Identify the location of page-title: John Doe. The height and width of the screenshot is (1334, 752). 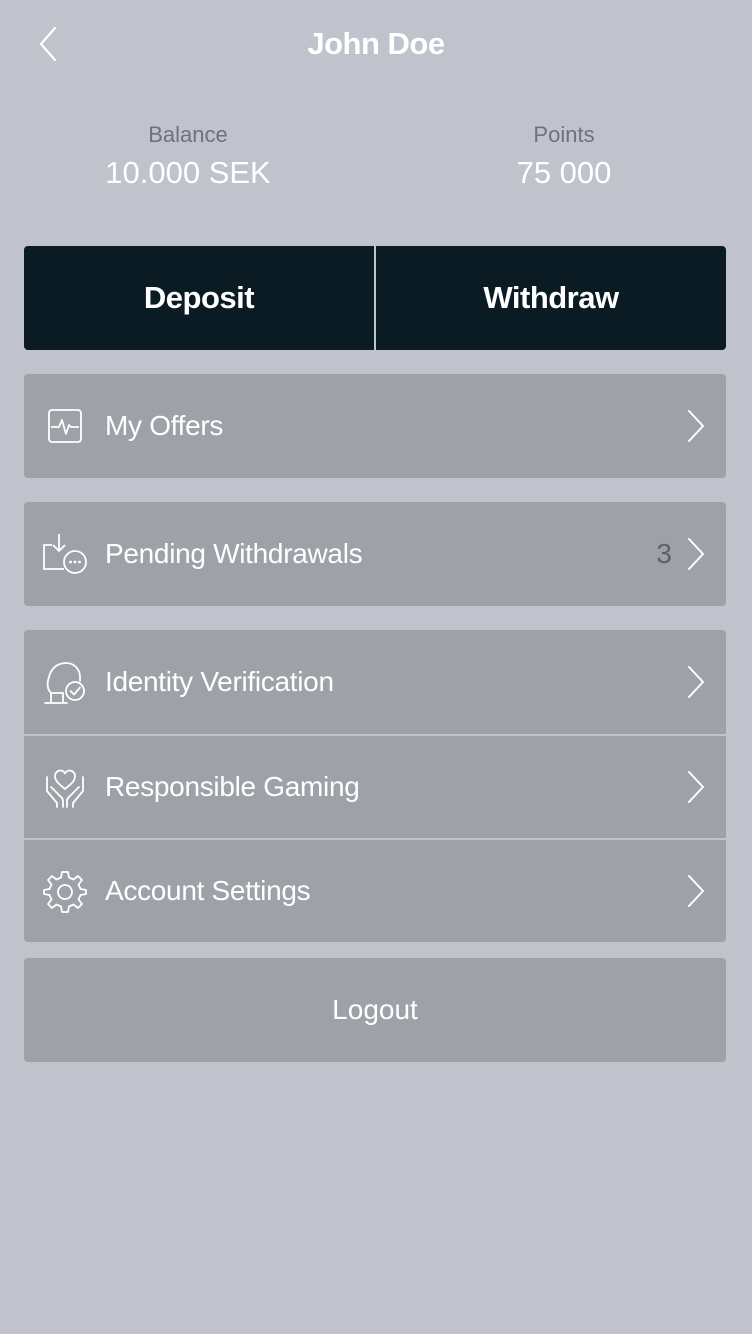
(376, 43).